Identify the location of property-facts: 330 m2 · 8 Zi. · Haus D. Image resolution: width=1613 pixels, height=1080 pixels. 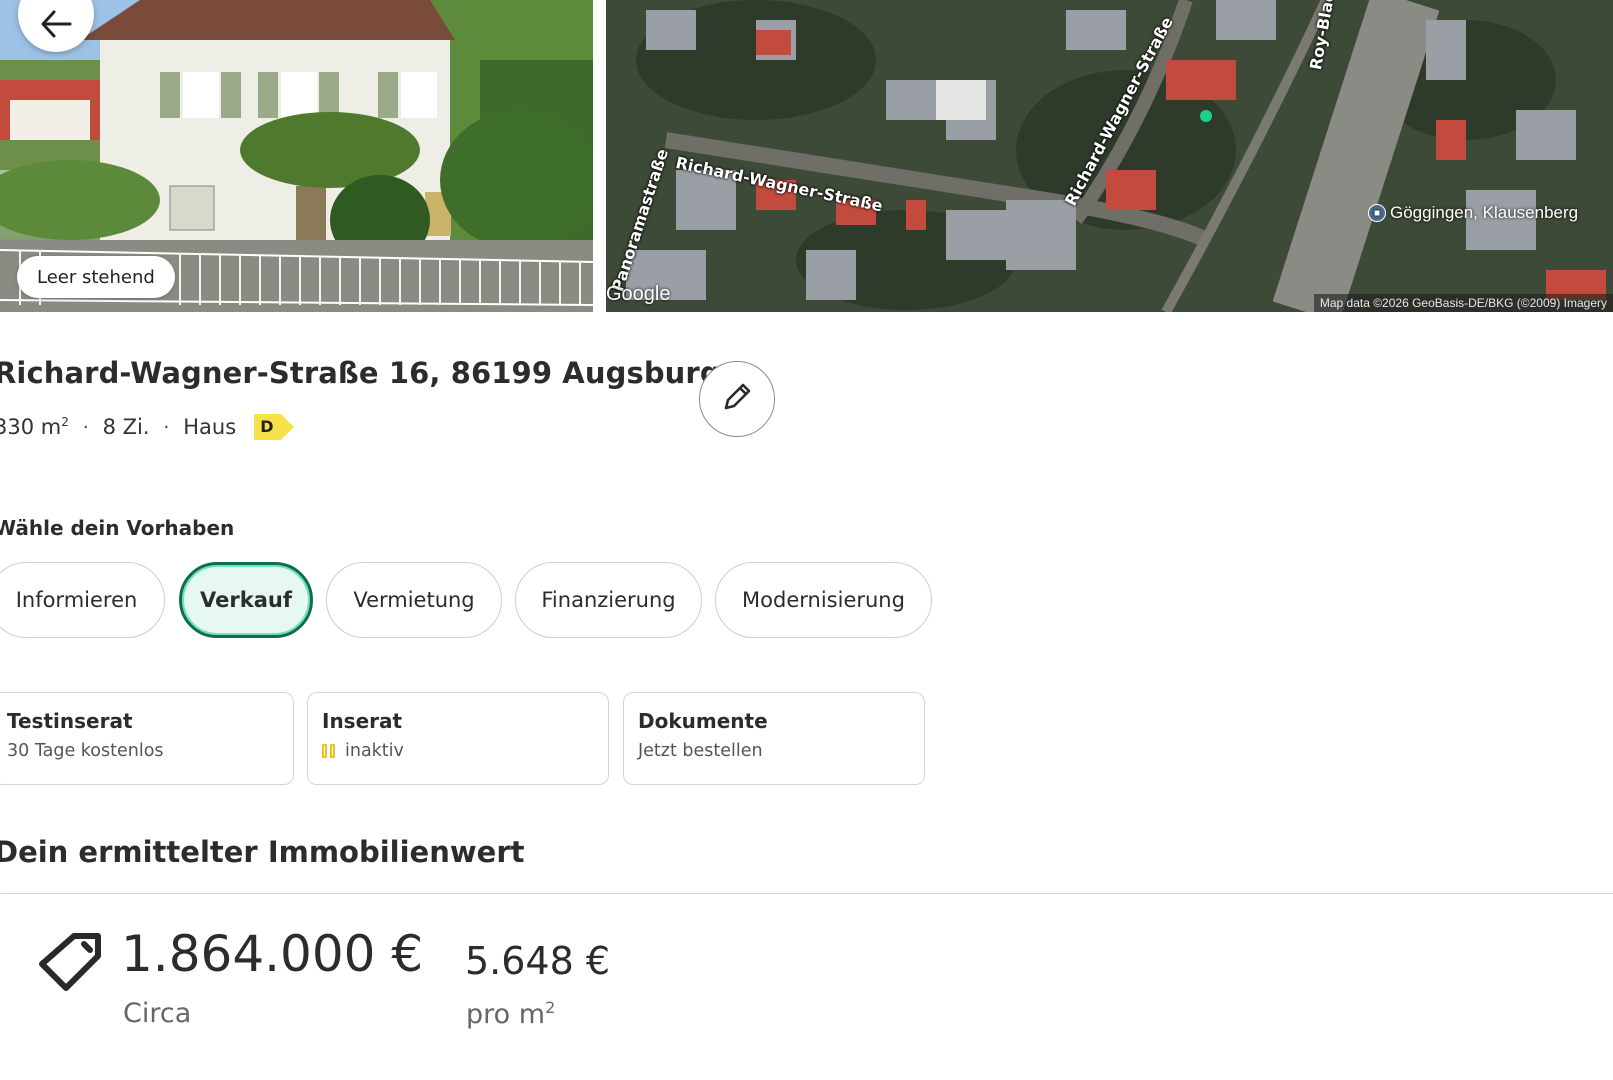
(147, 427).